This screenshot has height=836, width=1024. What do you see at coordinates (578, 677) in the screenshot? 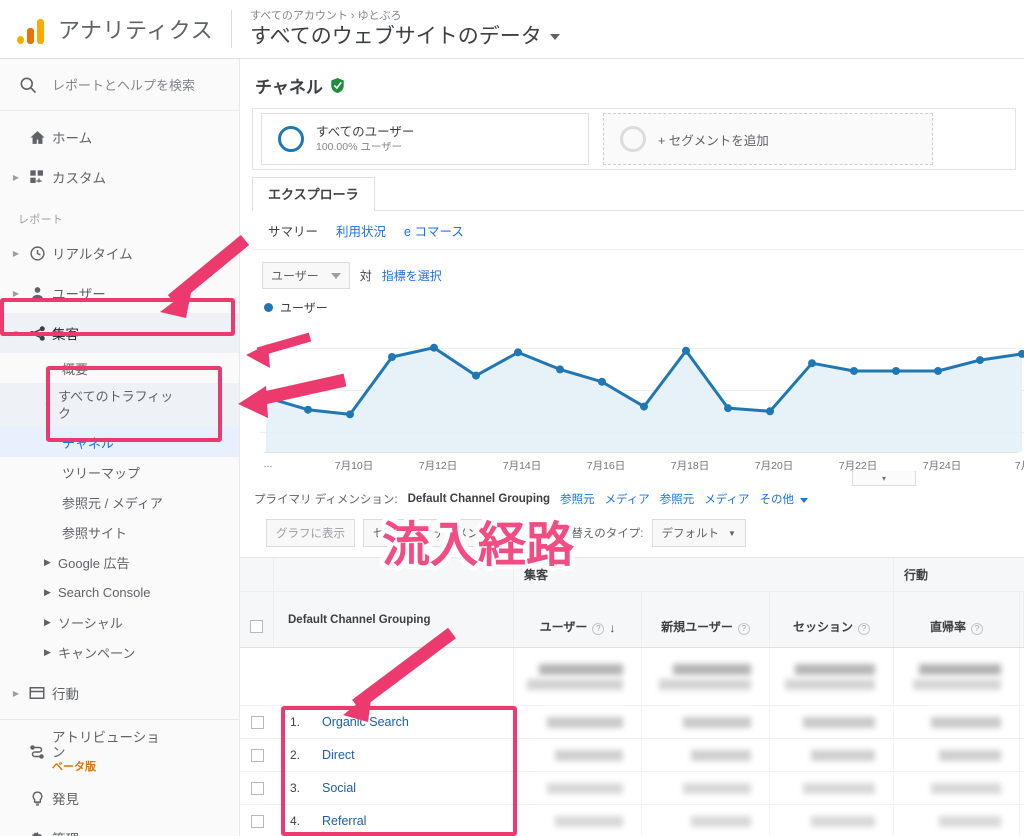
I see `summary-users-blurred` at bounding box center [578, 677].